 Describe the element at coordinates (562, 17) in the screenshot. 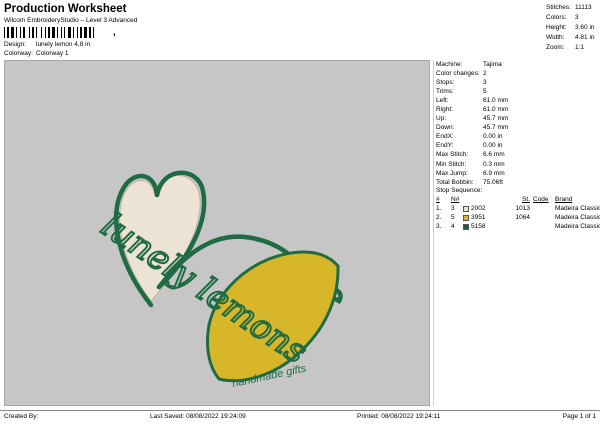

I see `stat-colors: Colors: 3` at that location.